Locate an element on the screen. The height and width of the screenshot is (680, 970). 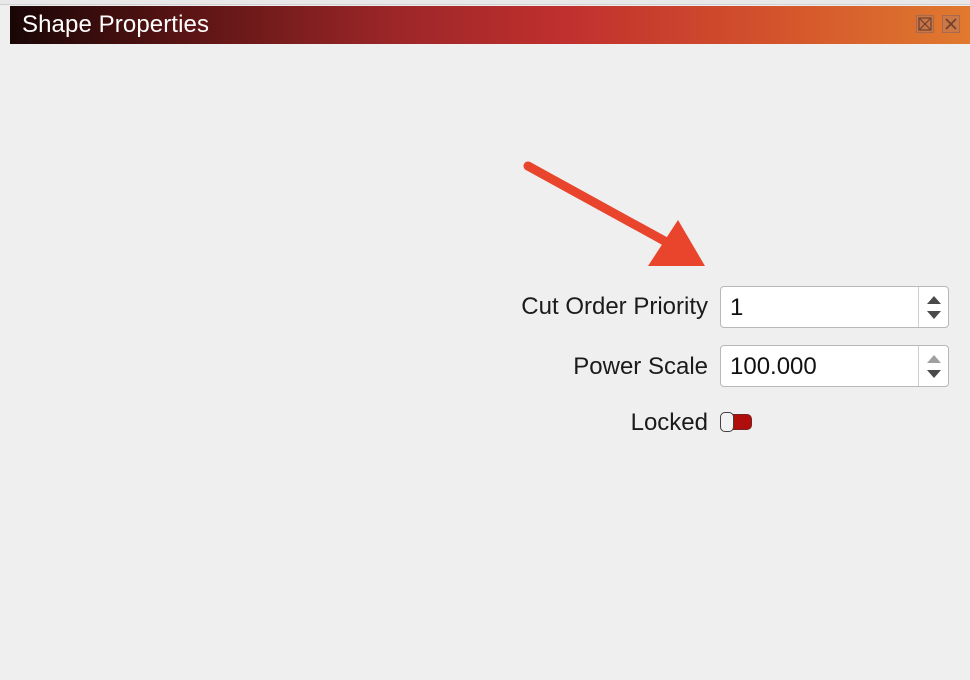
annotation-arrow-icon is located at coordinates (614, 213).